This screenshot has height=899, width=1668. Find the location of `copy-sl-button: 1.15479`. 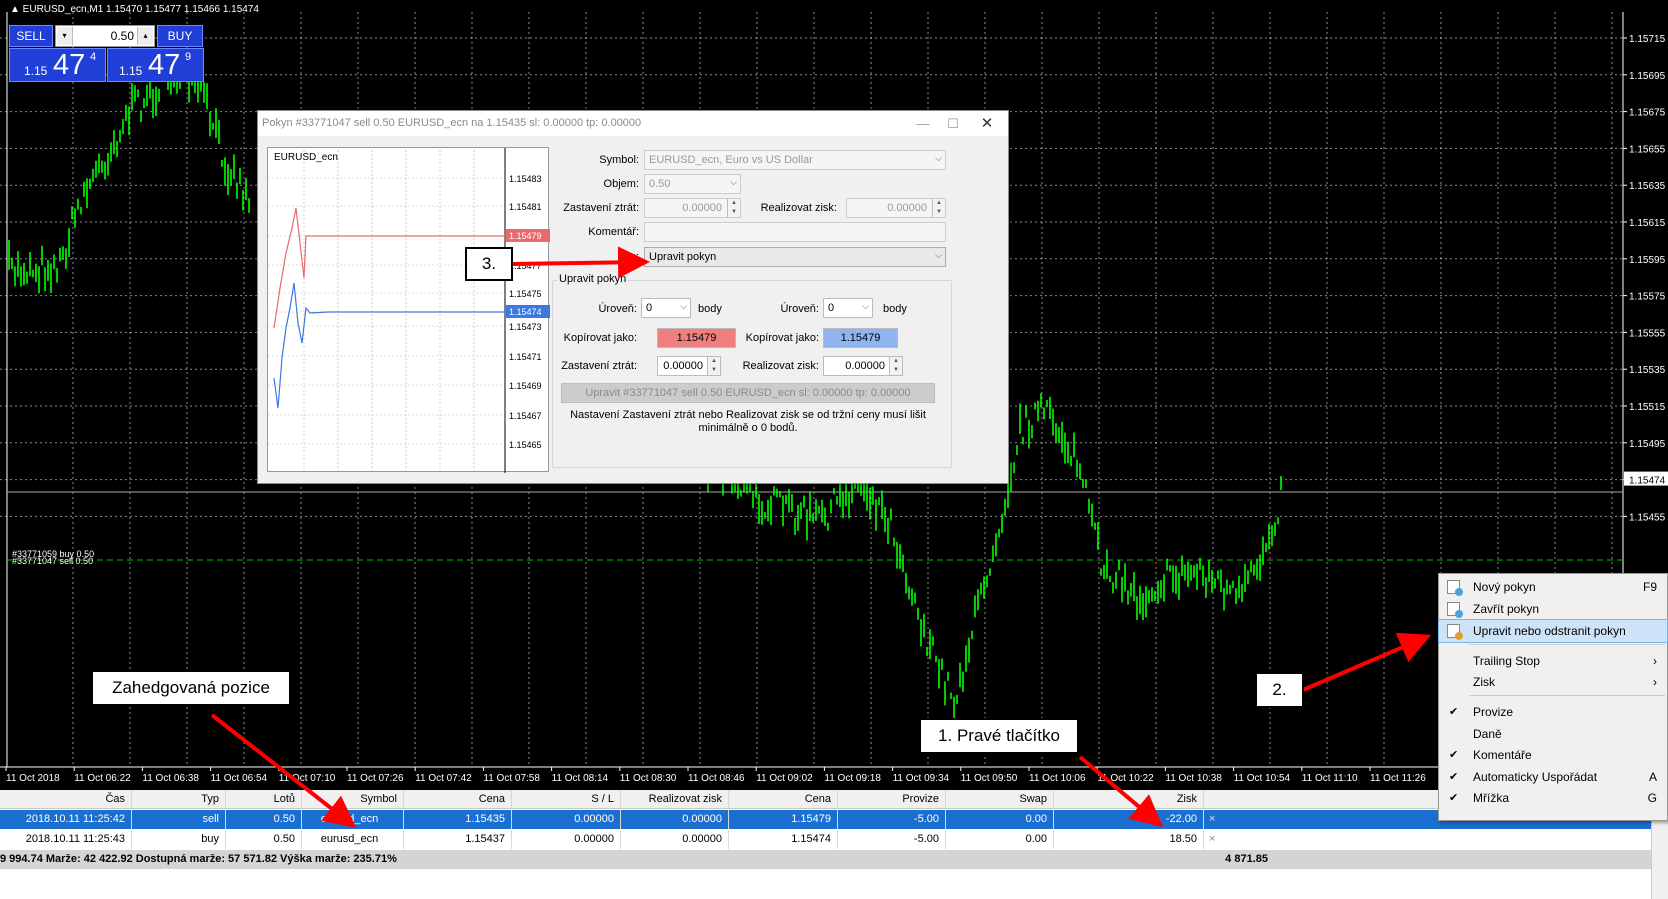

copy-sl-button: 1.15479 is located at coordinates (696, 338).